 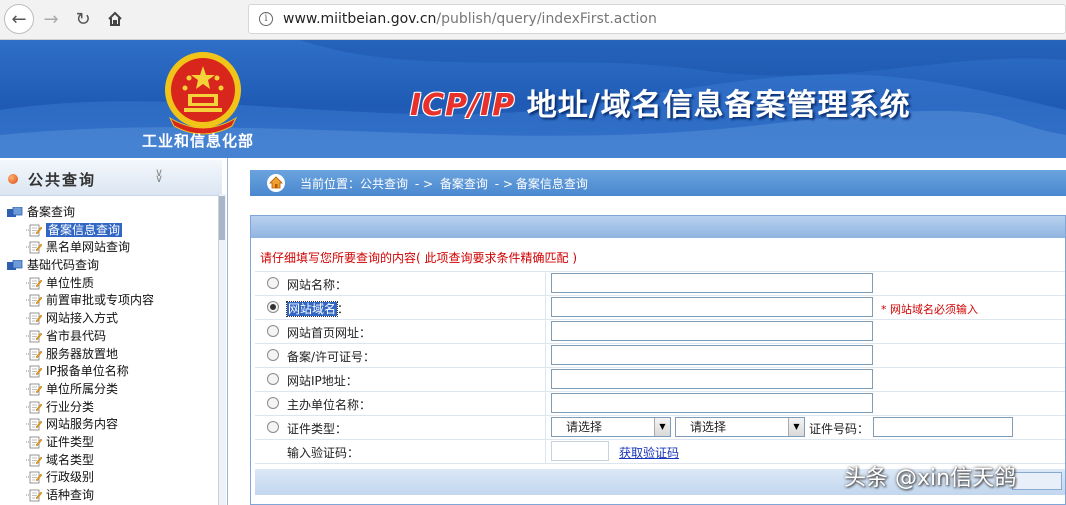 What do you see at coordinates (108, 301) in the screenshot?
I see `sidebar-item: 前置审批或专项内容` at bounding box center [108, 301].